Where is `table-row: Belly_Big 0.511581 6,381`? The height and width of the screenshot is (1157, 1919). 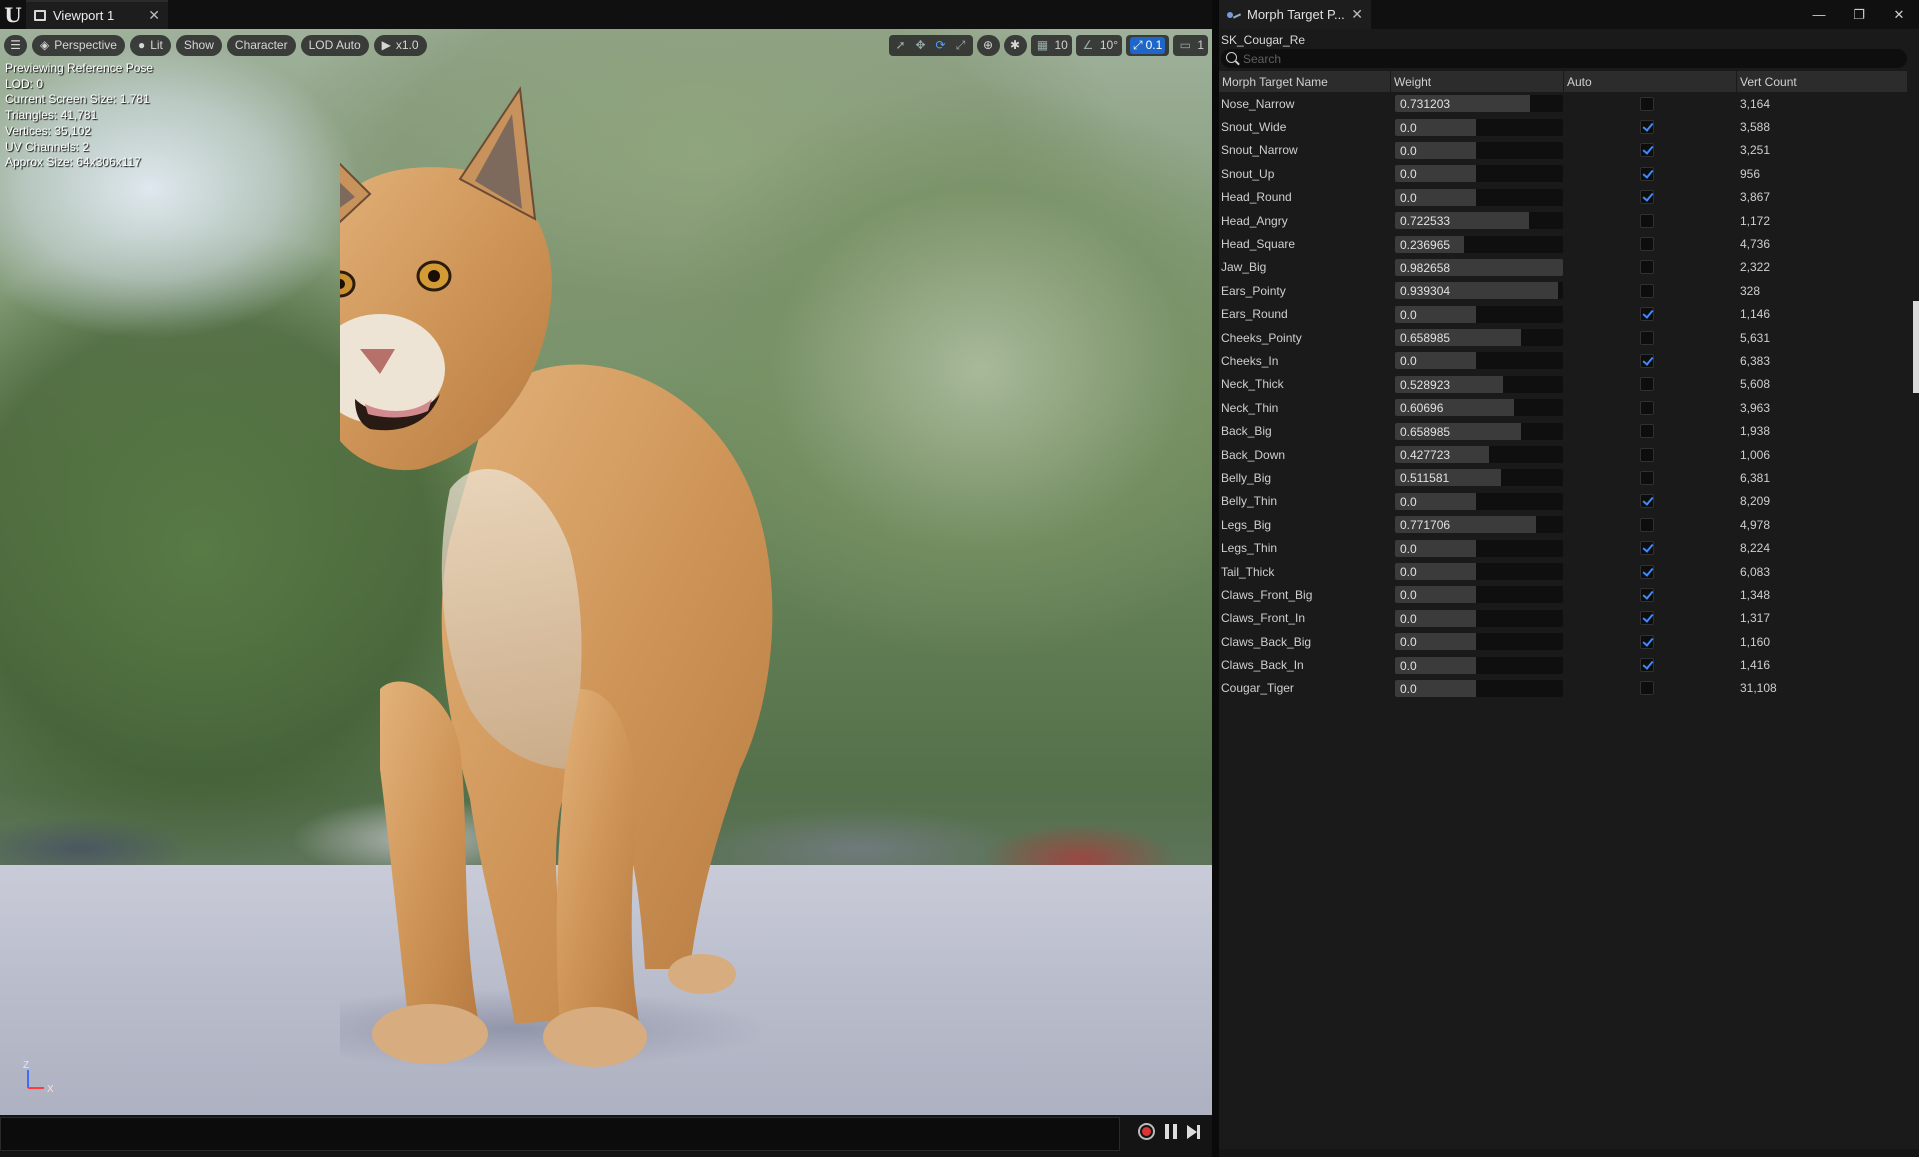 table-row: Belly_Big 0.511581 6,381 is located at coordinates (1563, 477).